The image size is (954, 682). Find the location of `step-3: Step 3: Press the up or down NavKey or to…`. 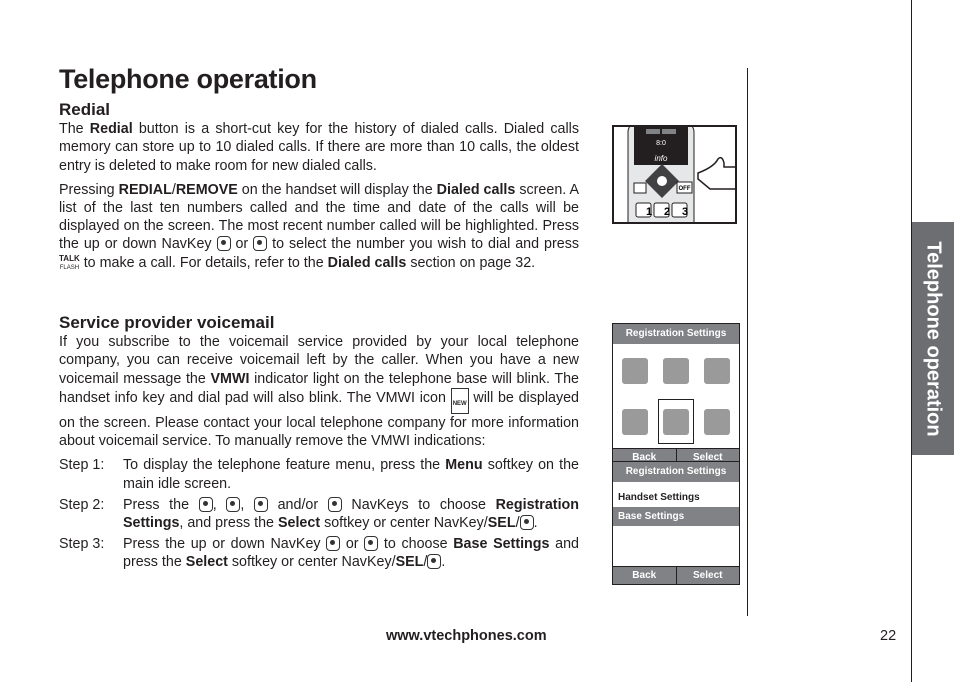

step-3: Step 3: Press the up or down NavKey or to… is located at coordinates (319, 553).